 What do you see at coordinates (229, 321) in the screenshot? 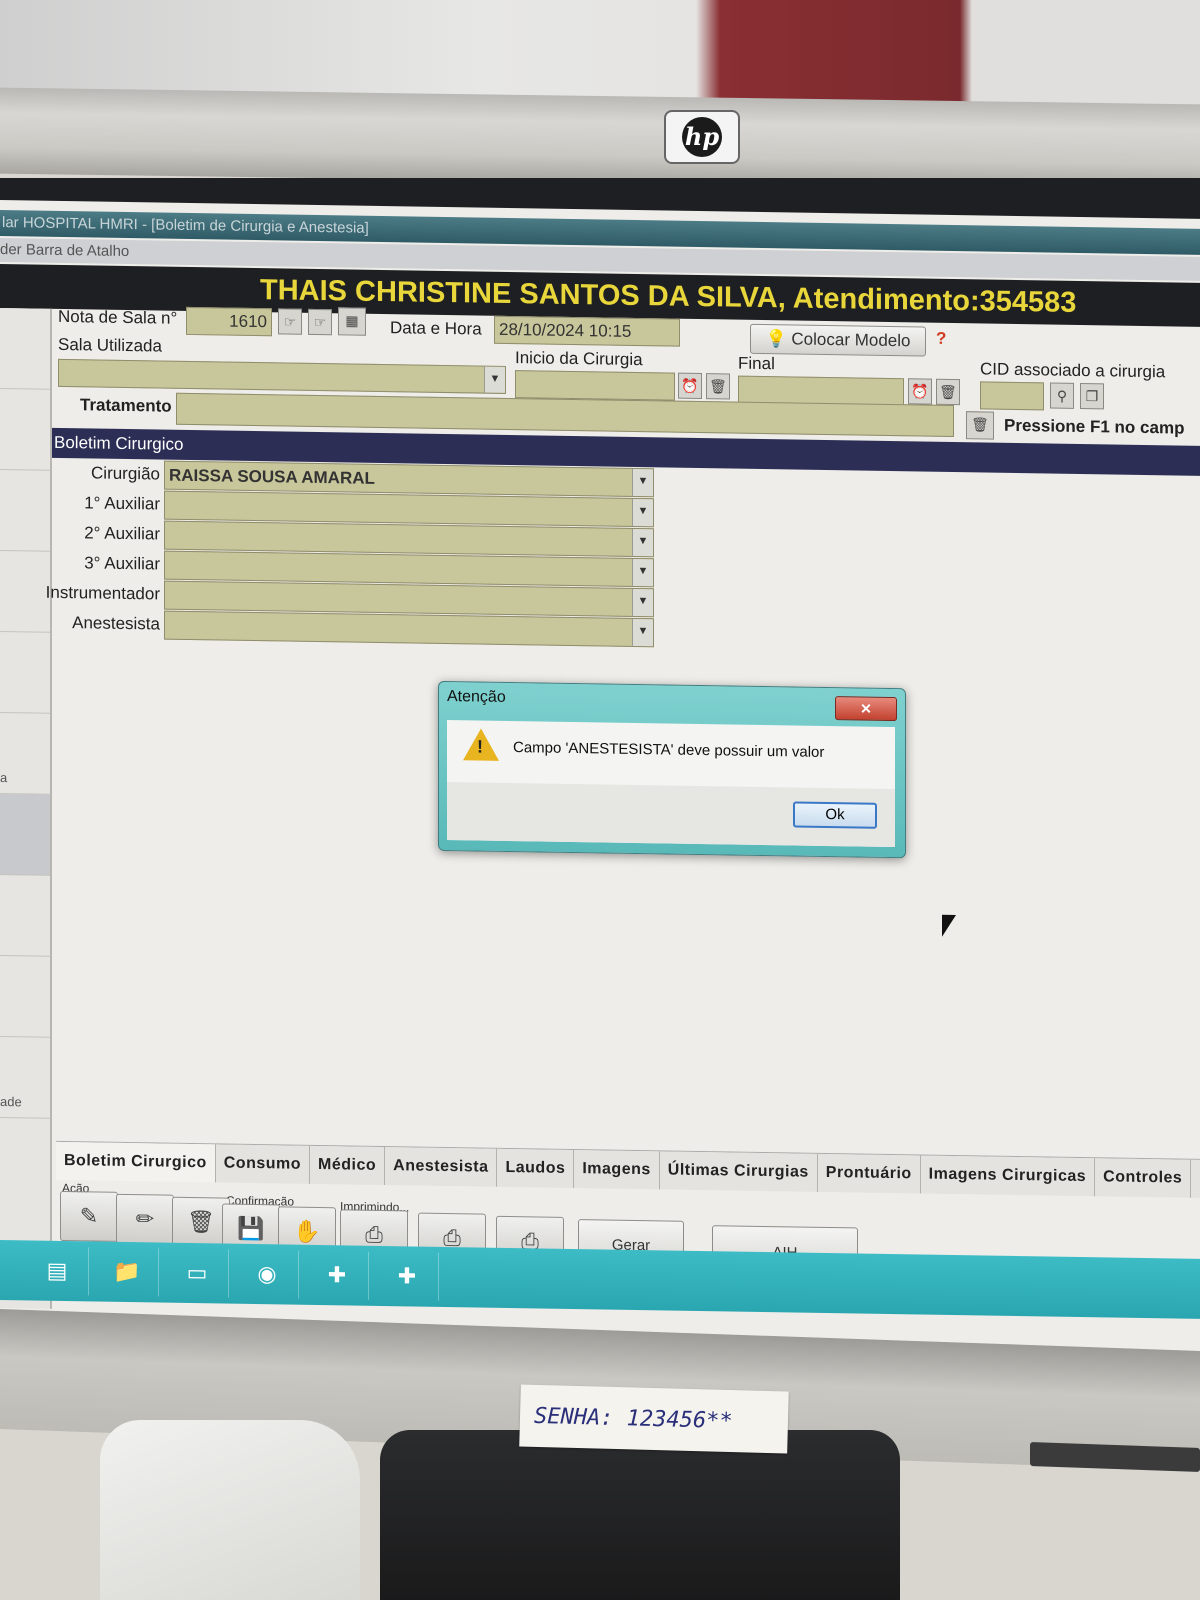
I see `nota-field: 1610` at bounding box center [229, 321].